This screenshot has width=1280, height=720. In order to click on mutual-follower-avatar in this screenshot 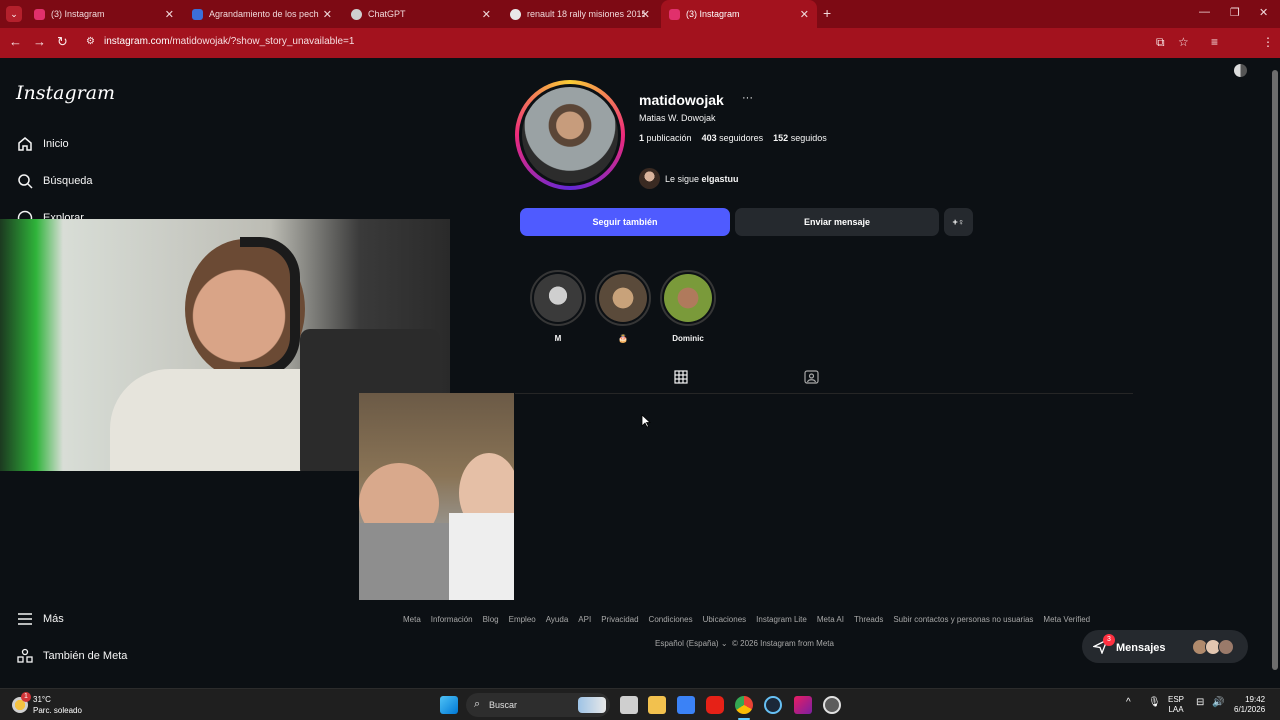, I will do `click(649, 178)`.